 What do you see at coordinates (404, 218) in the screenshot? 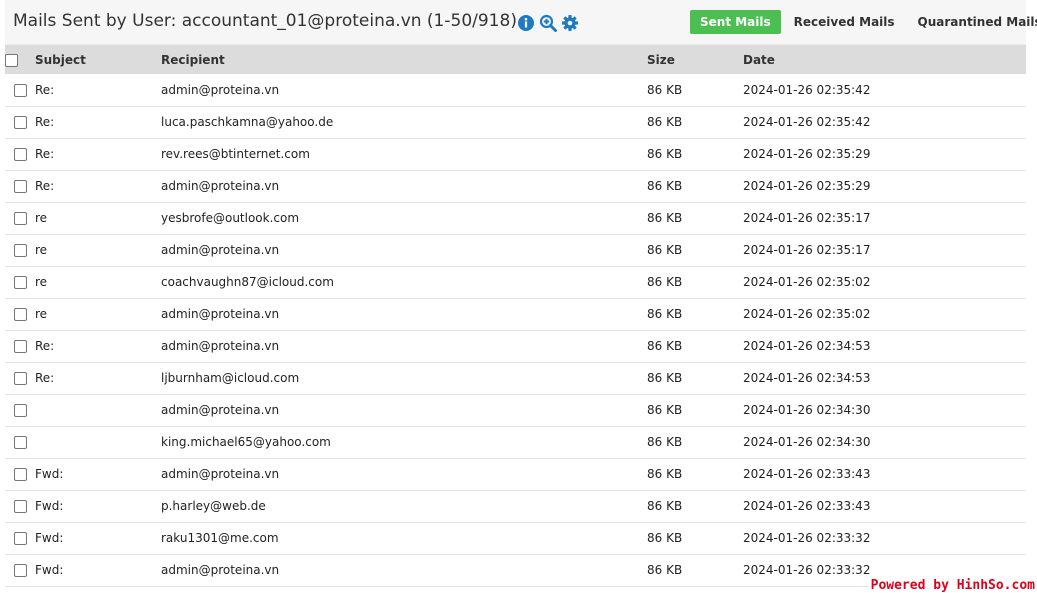
I see `recipient-cell: yesbrofe@outlook.com` at bounding box center [404, 218].